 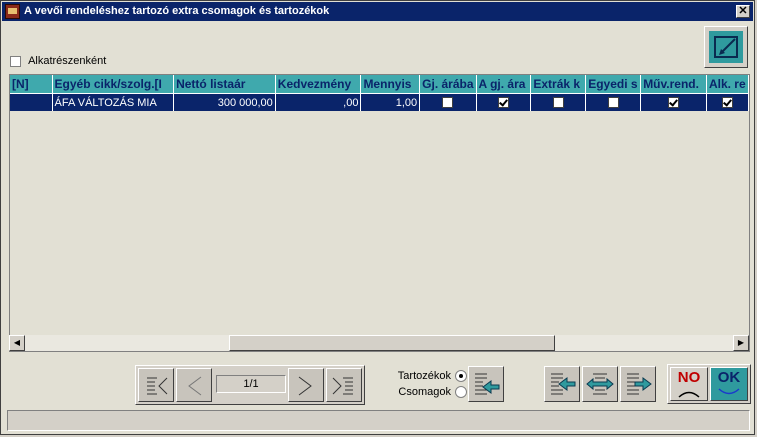 I want to click on col-discount-header: Kedvezmény, so click(x=318, y=84).